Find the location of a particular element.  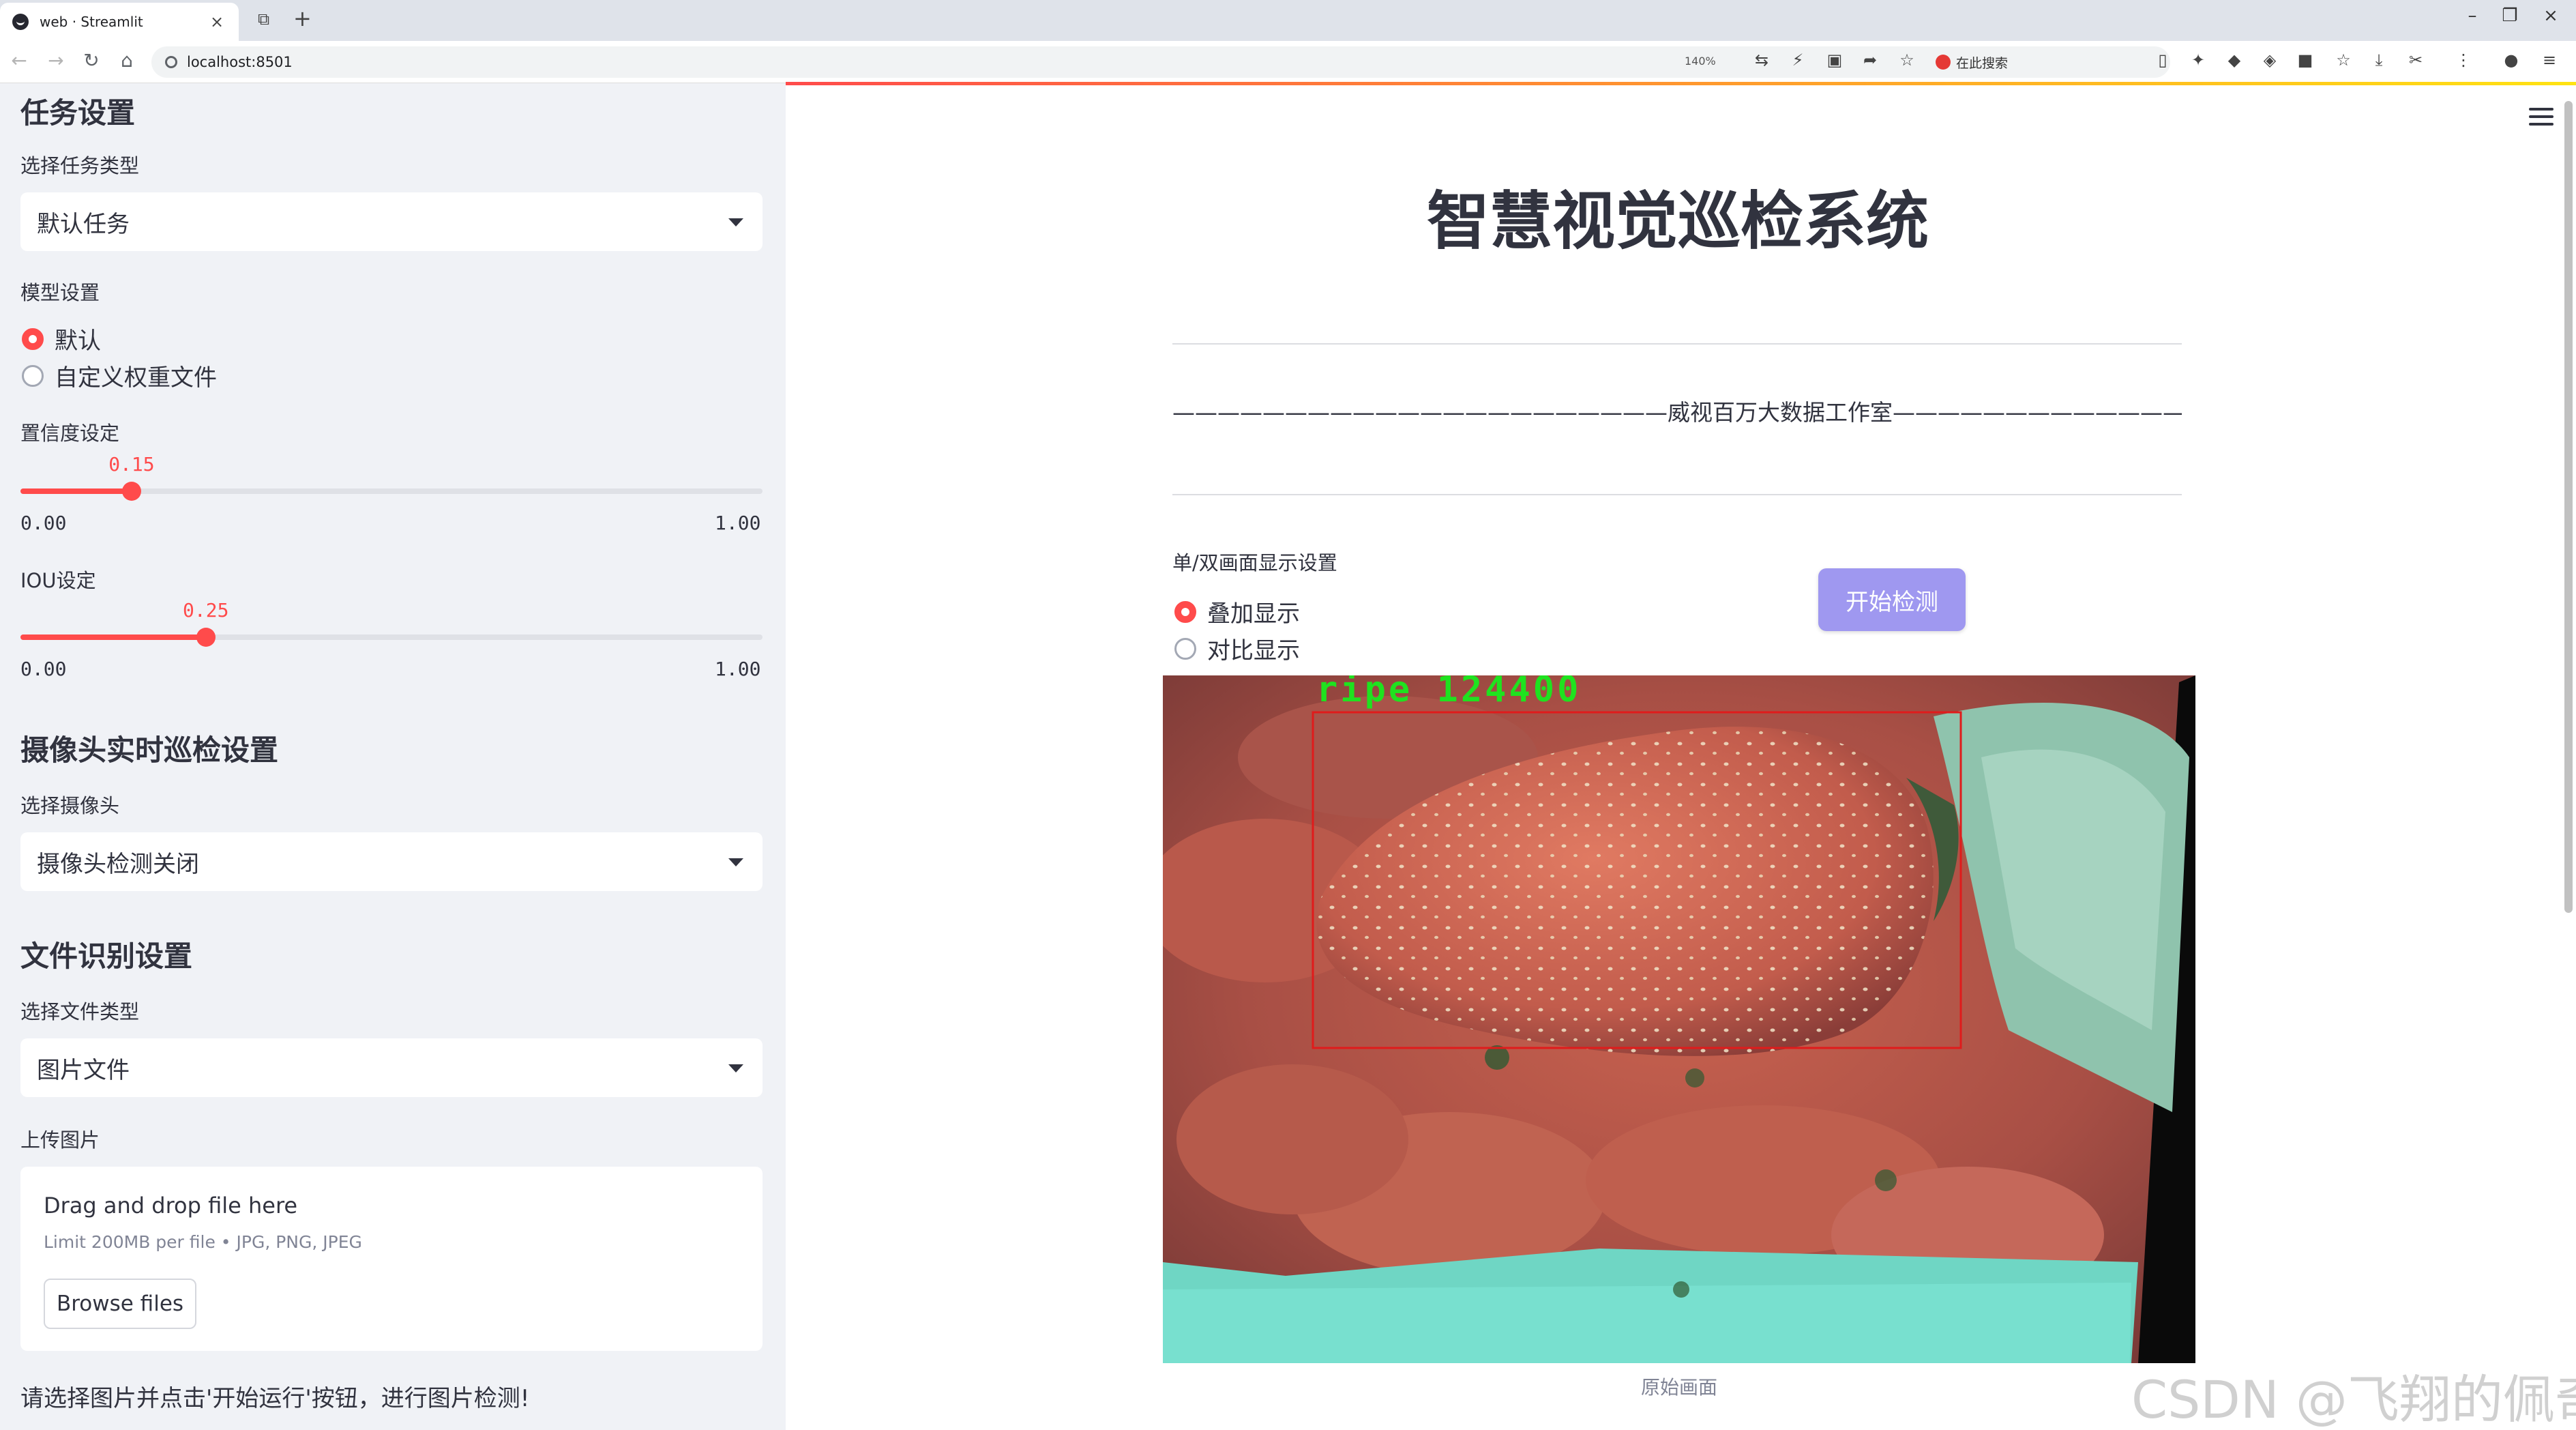

reload-icon: ↻ is located at coordinates (91, 60).